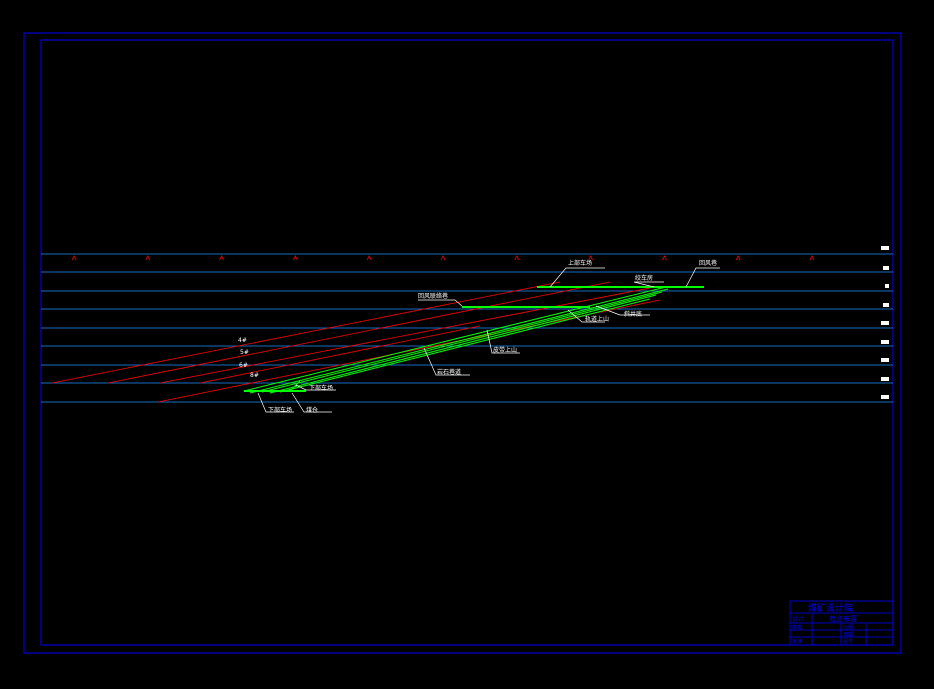 This screenshot has width=934, height=689. Describe the element at coordinates (708, 263) in the screenshot. I see `label-return-air: 回风巷` at that location.